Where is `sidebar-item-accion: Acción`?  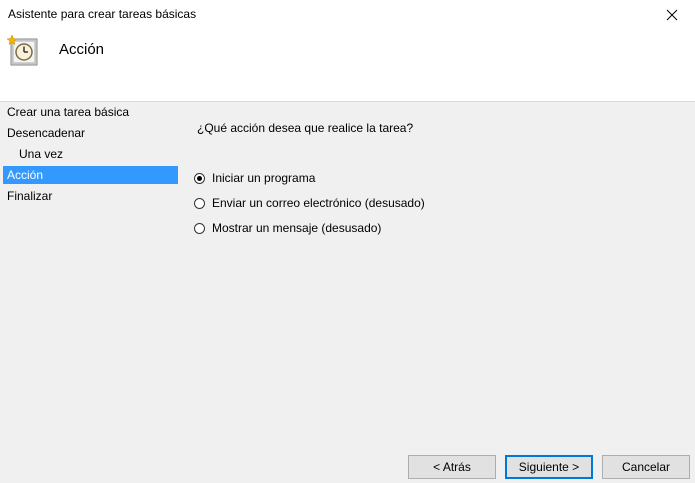
sidebar-item-accion: Acción is located at coordinates (90, 175).